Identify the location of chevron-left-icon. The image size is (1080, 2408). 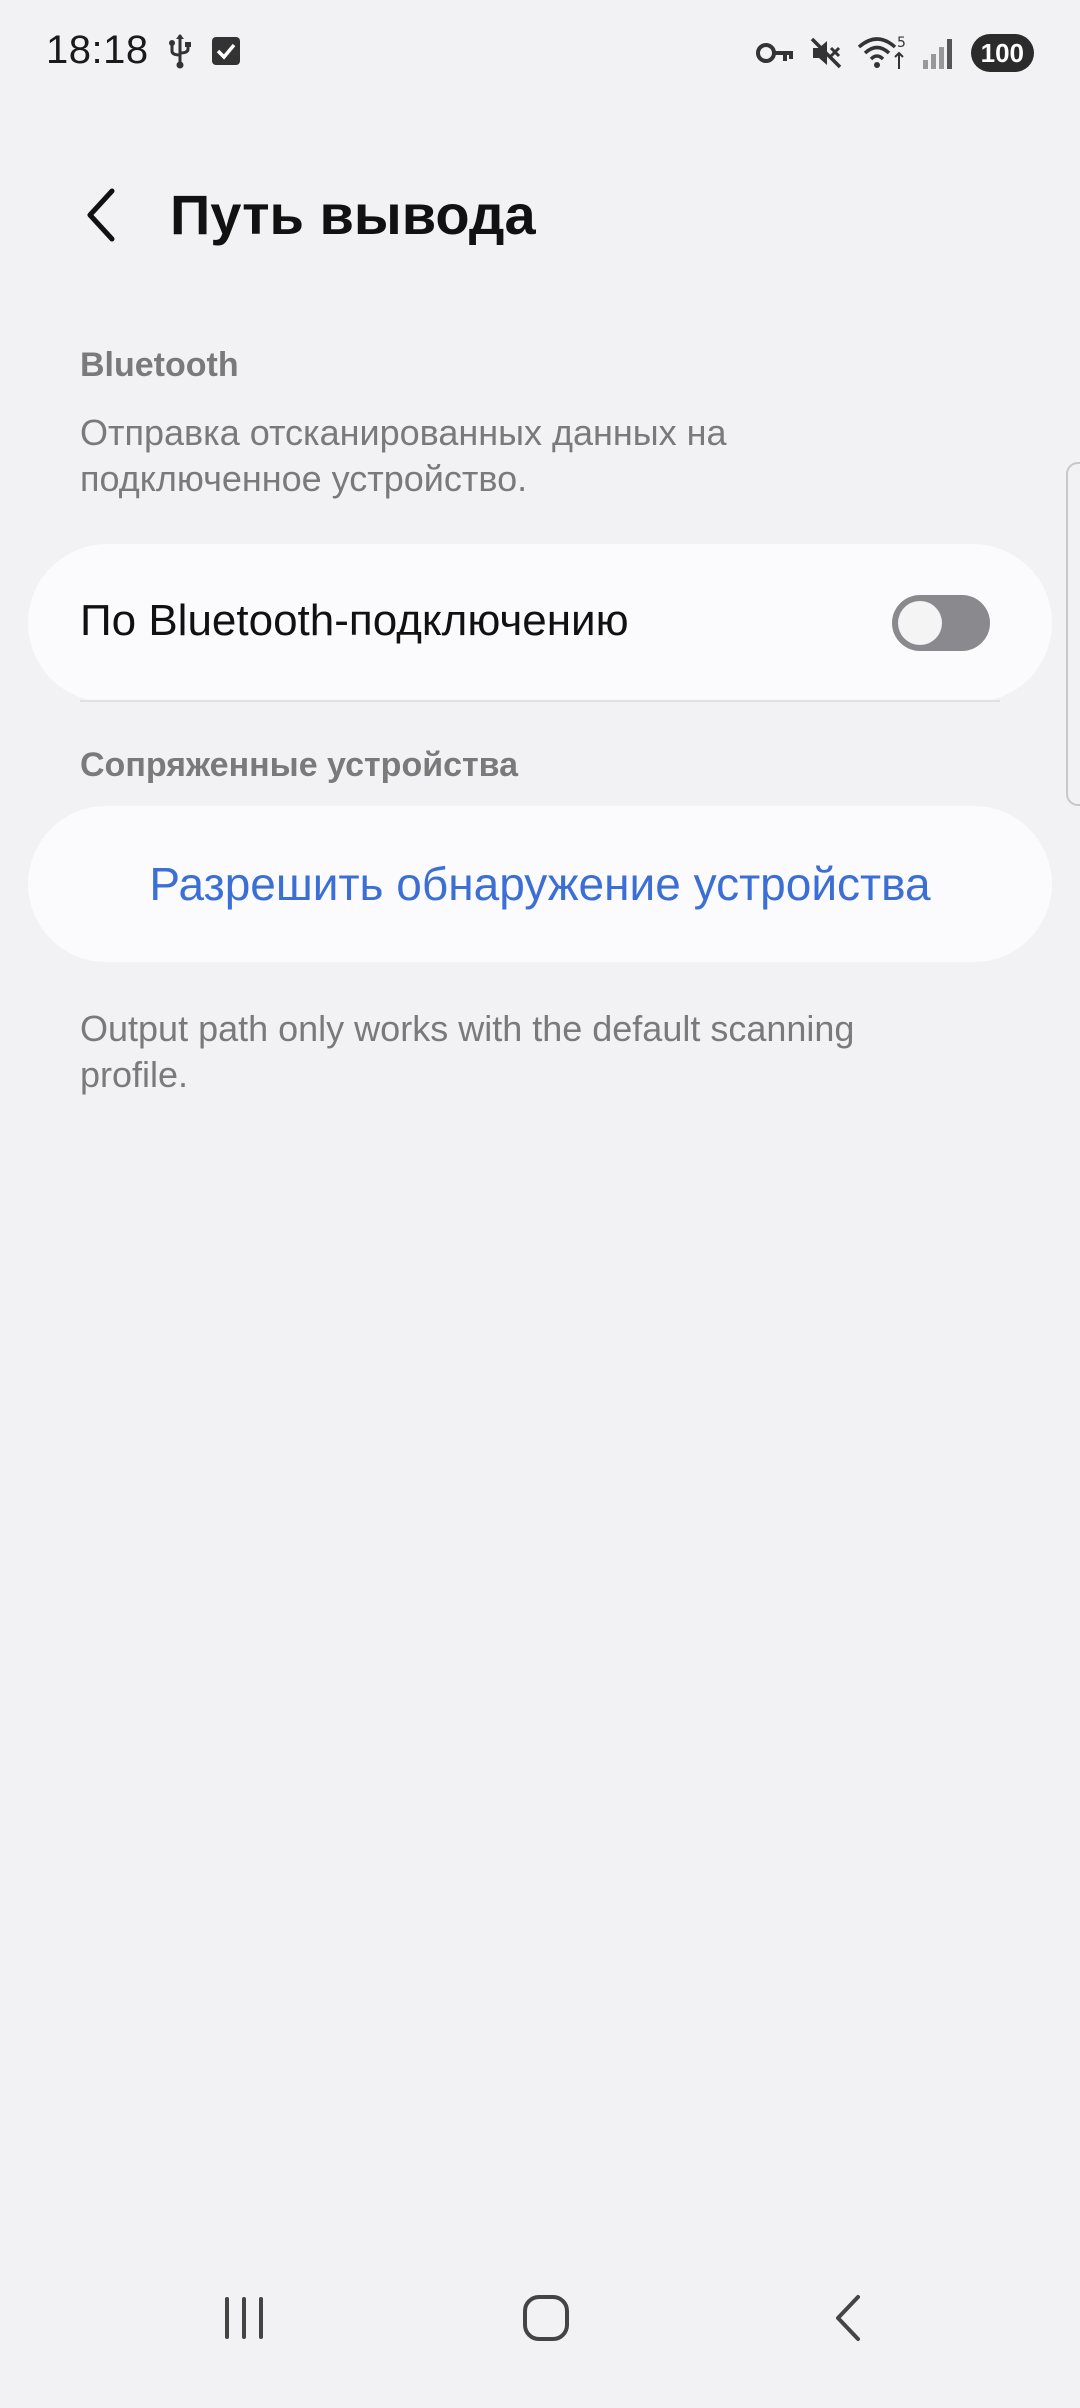
(101, 215).